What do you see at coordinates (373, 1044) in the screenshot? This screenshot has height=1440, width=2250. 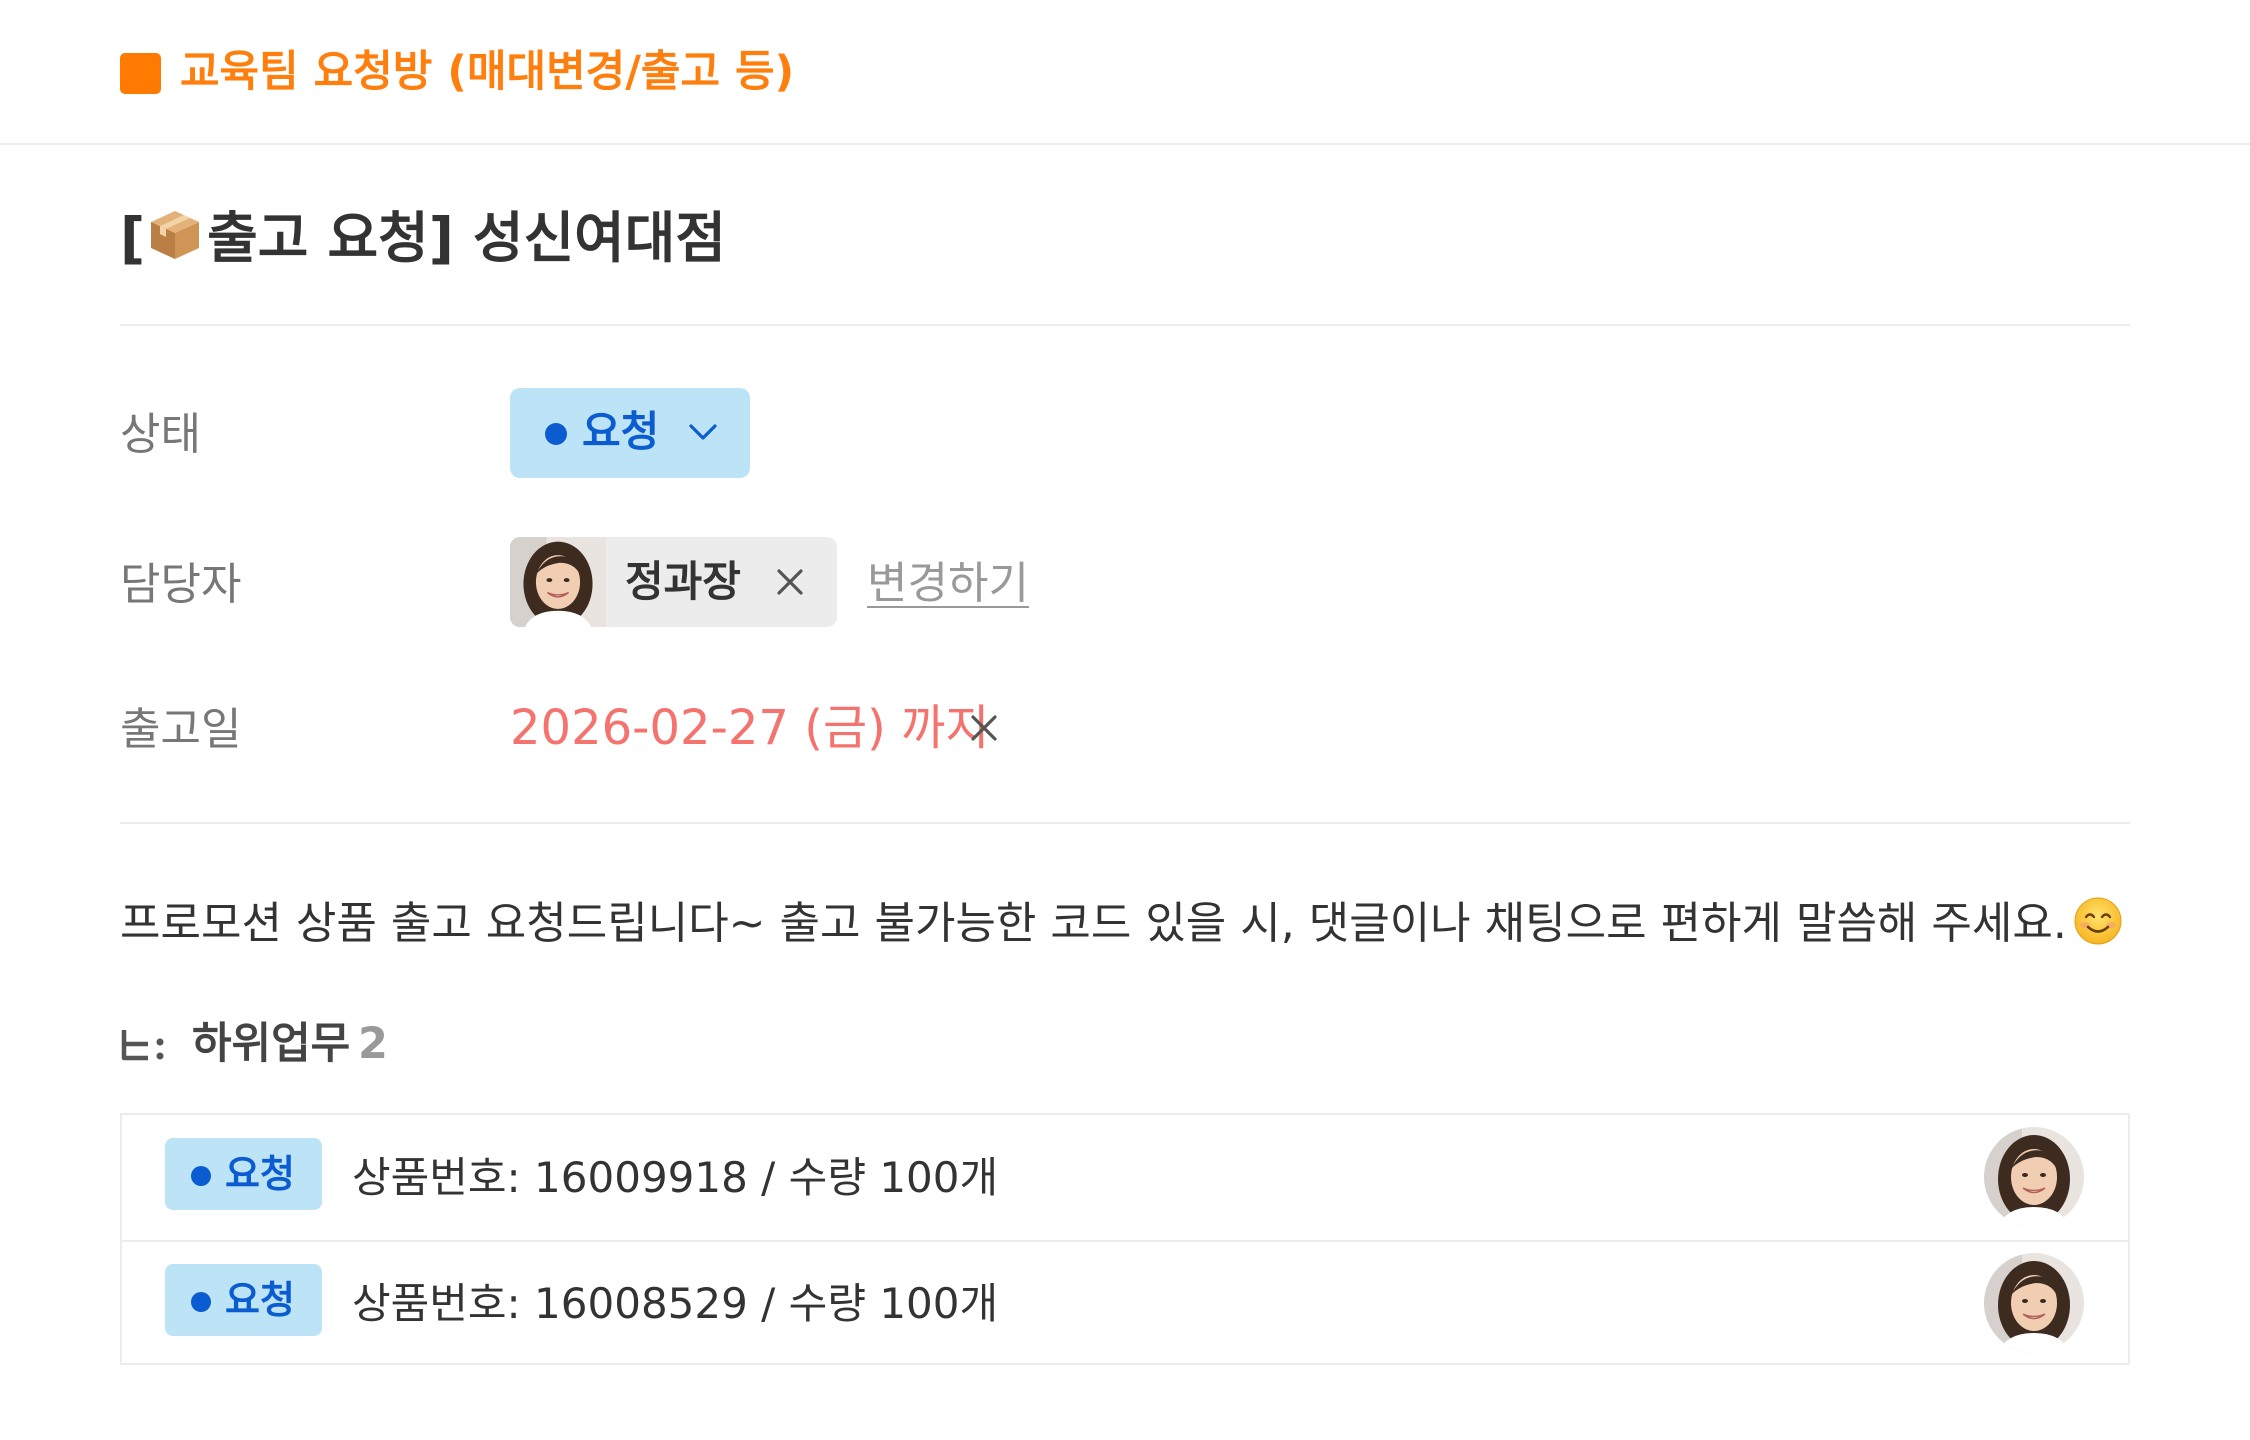 I see `subtask-count: 2` at bounding box center [373, 1044].